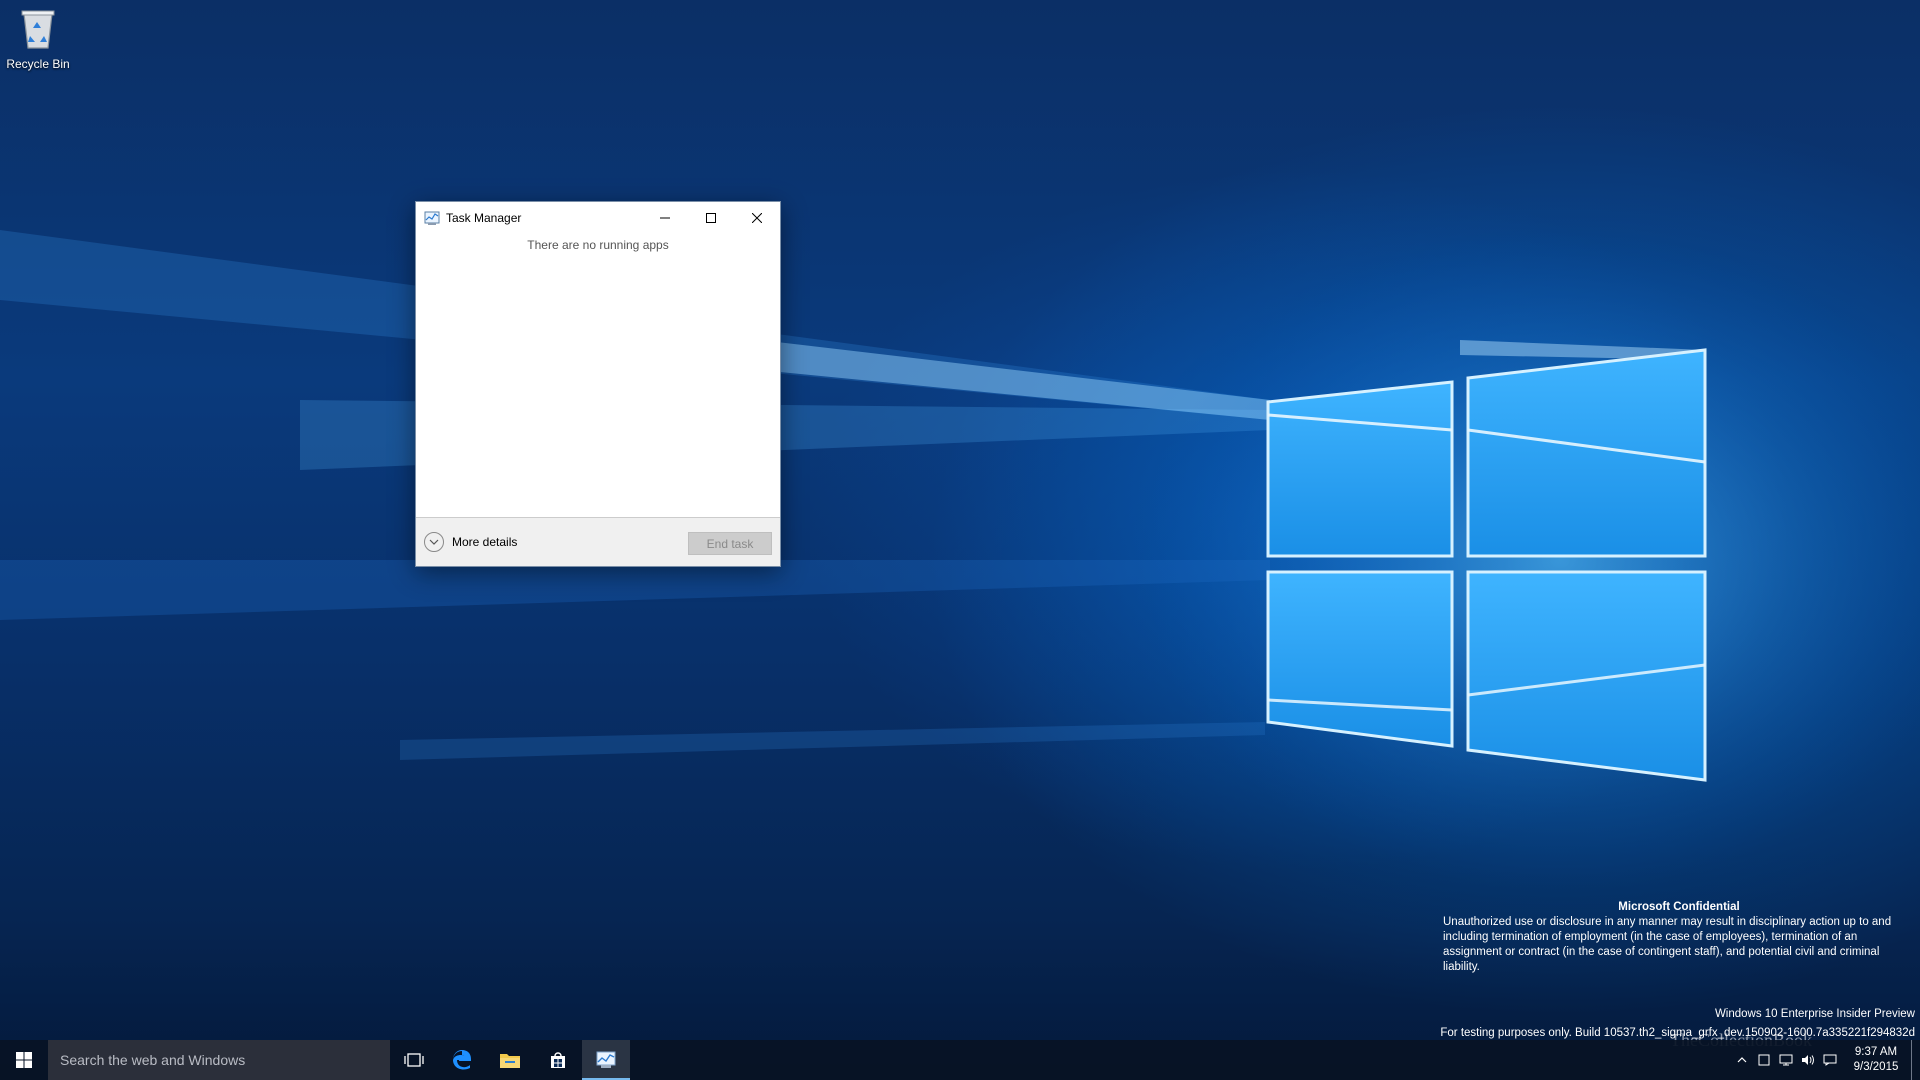 The width and height of the screenshot is (1920, 1080). I want to click on search-box: Search the web and Windows, so click(219, 1060).